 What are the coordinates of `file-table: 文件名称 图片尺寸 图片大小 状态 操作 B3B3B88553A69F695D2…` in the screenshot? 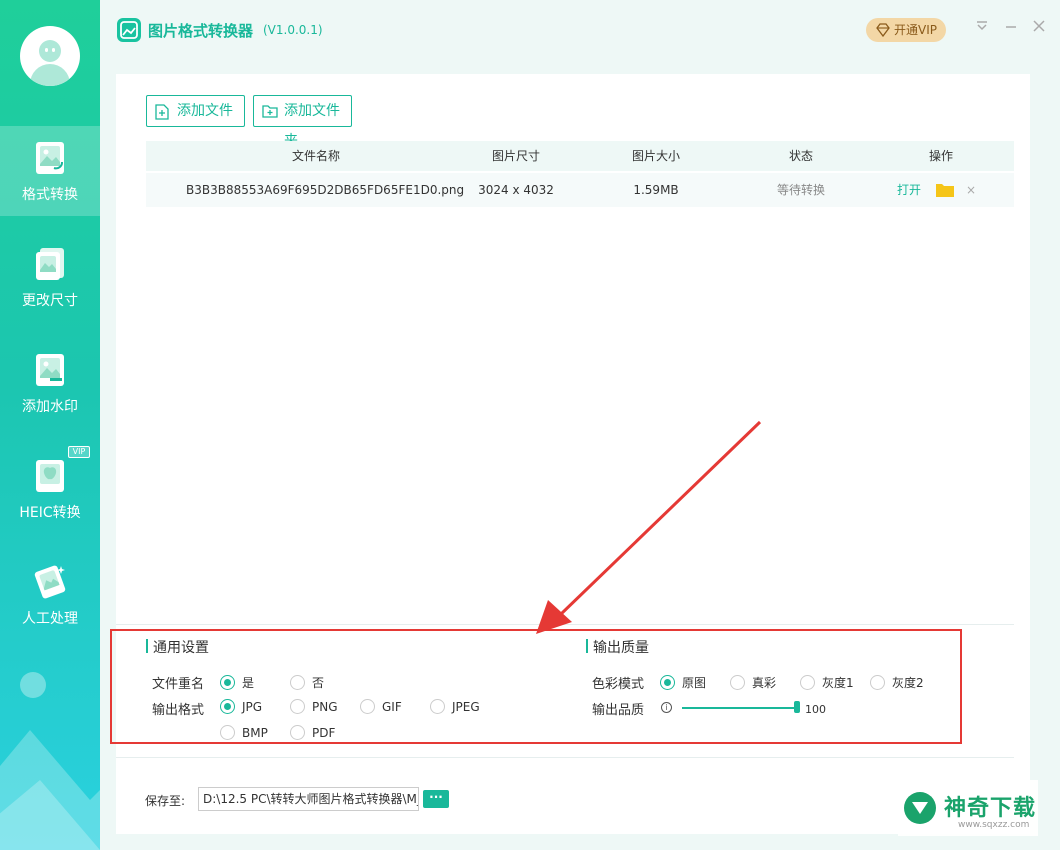 It's located at (580, 174).